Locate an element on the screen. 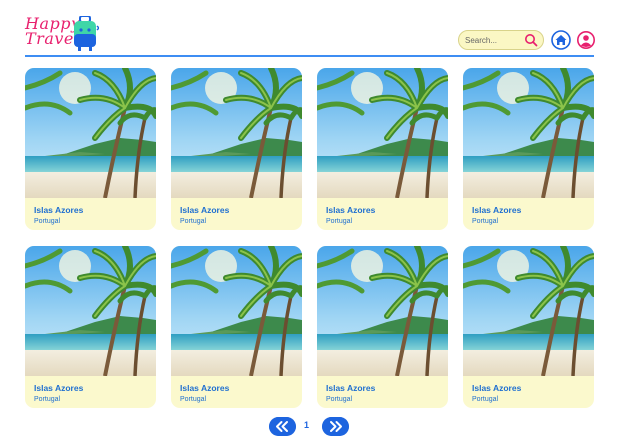 This screenshot has height=442, width=625. current-page-number: 1 is located at coordinates (306, 425).